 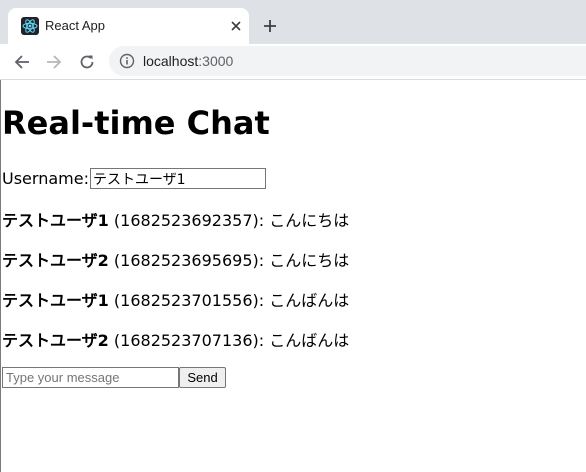 I want to click on plus-icon, so click(x=270, y=26).